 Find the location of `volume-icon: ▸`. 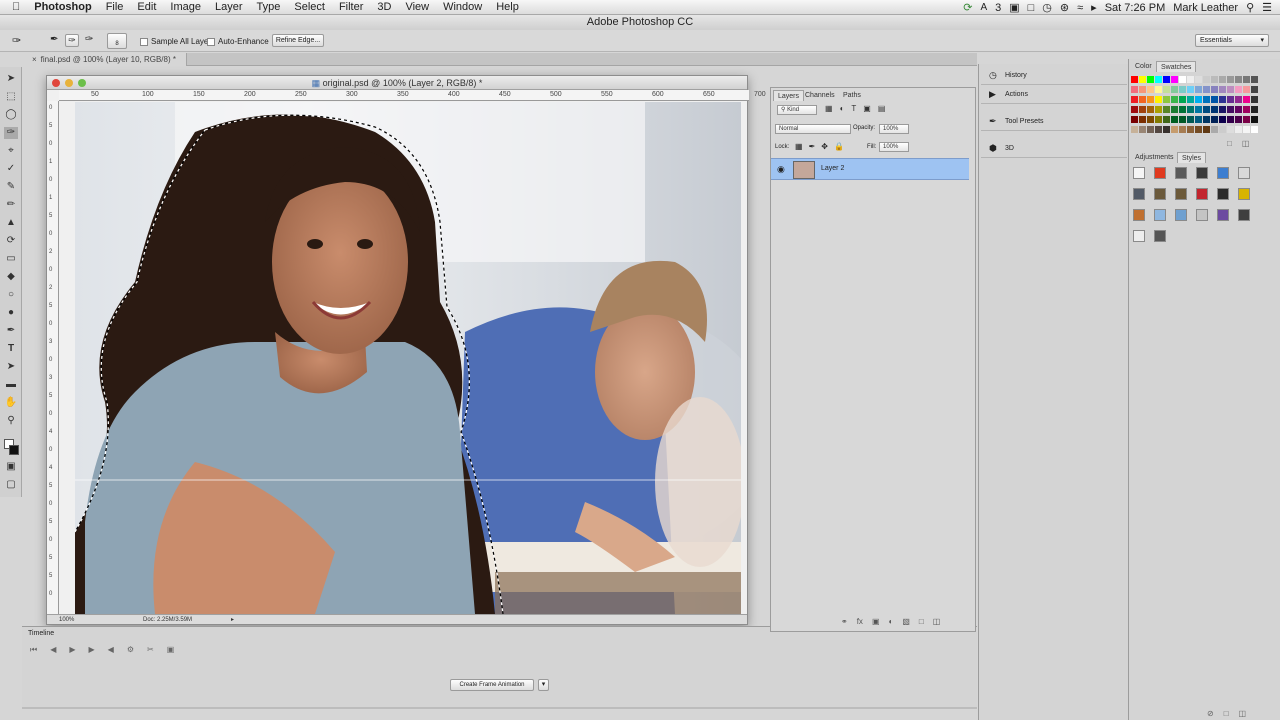

volume-icon: ▸ is located at coordinates (1094, 7).